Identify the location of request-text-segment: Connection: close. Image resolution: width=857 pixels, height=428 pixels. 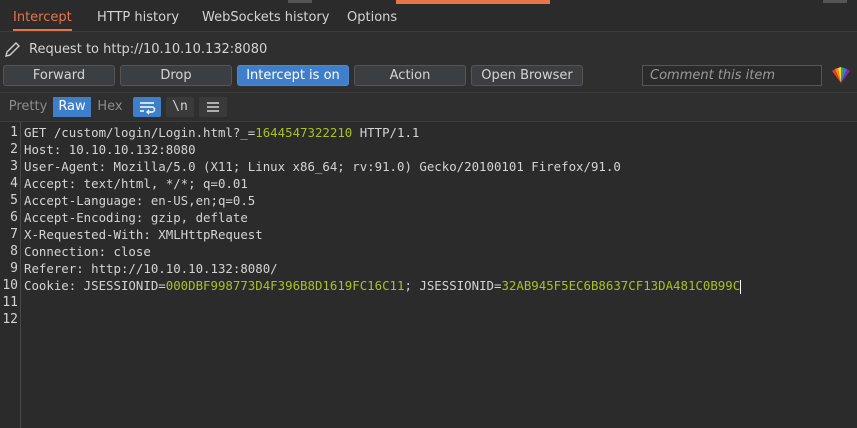
(87, 251).